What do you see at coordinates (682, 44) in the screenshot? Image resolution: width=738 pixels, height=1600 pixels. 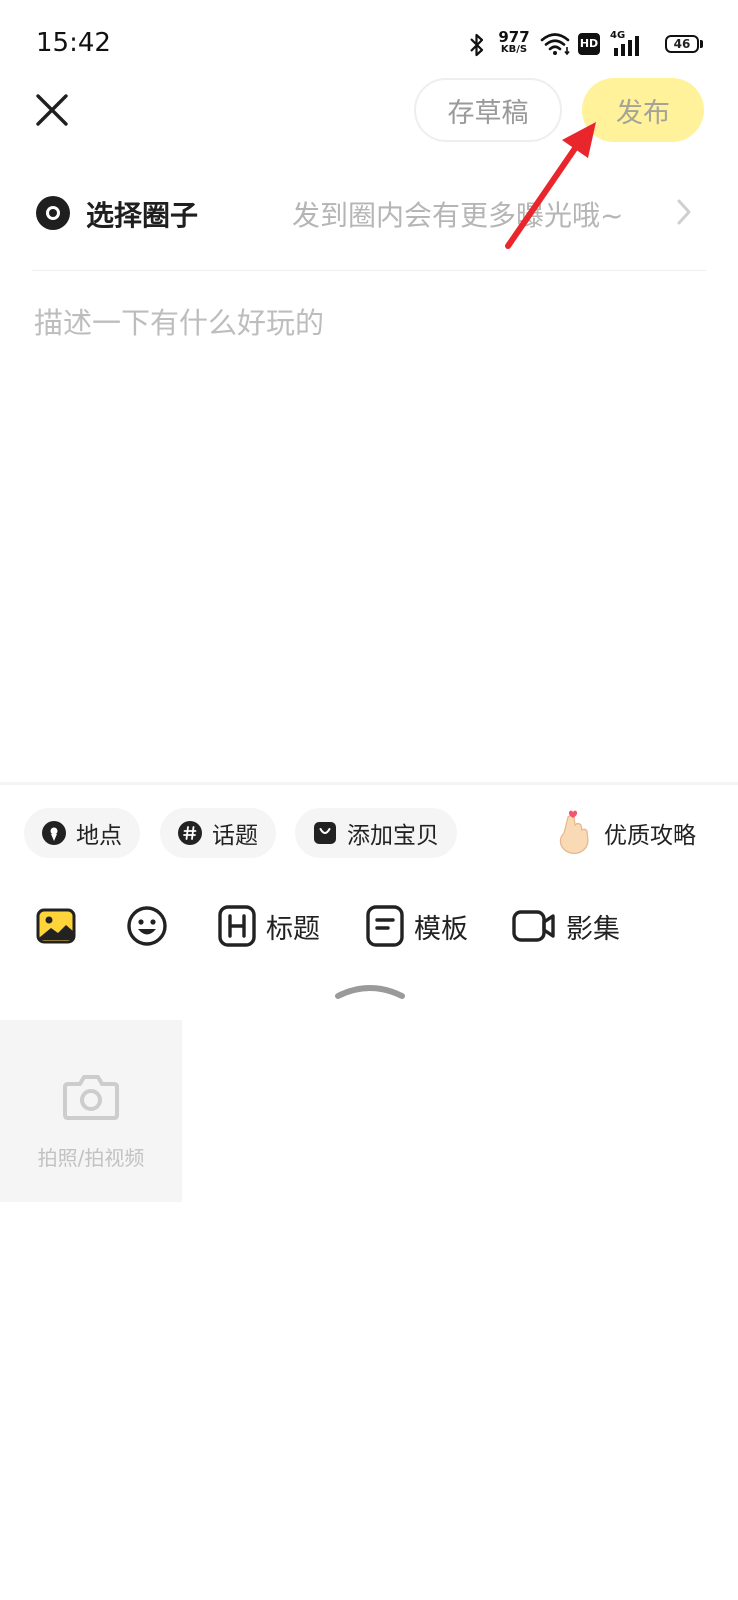 I see `battery-indicator: 46` at bounding box center [682, 44].